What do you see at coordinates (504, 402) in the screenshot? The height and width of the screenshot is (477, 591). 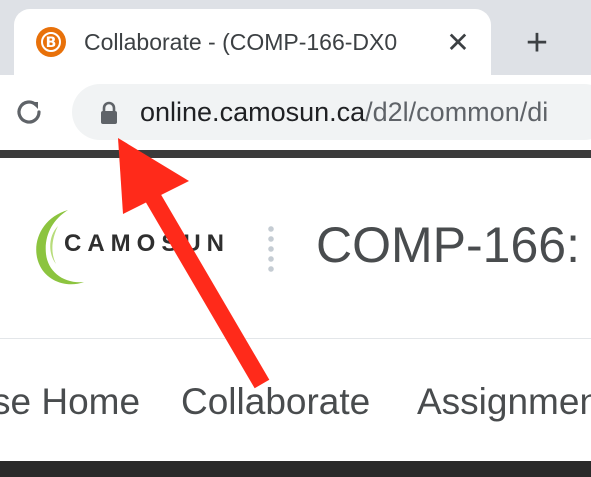 I see `nav-item-assignments: Assignmen` at bounding box center [504, 402].